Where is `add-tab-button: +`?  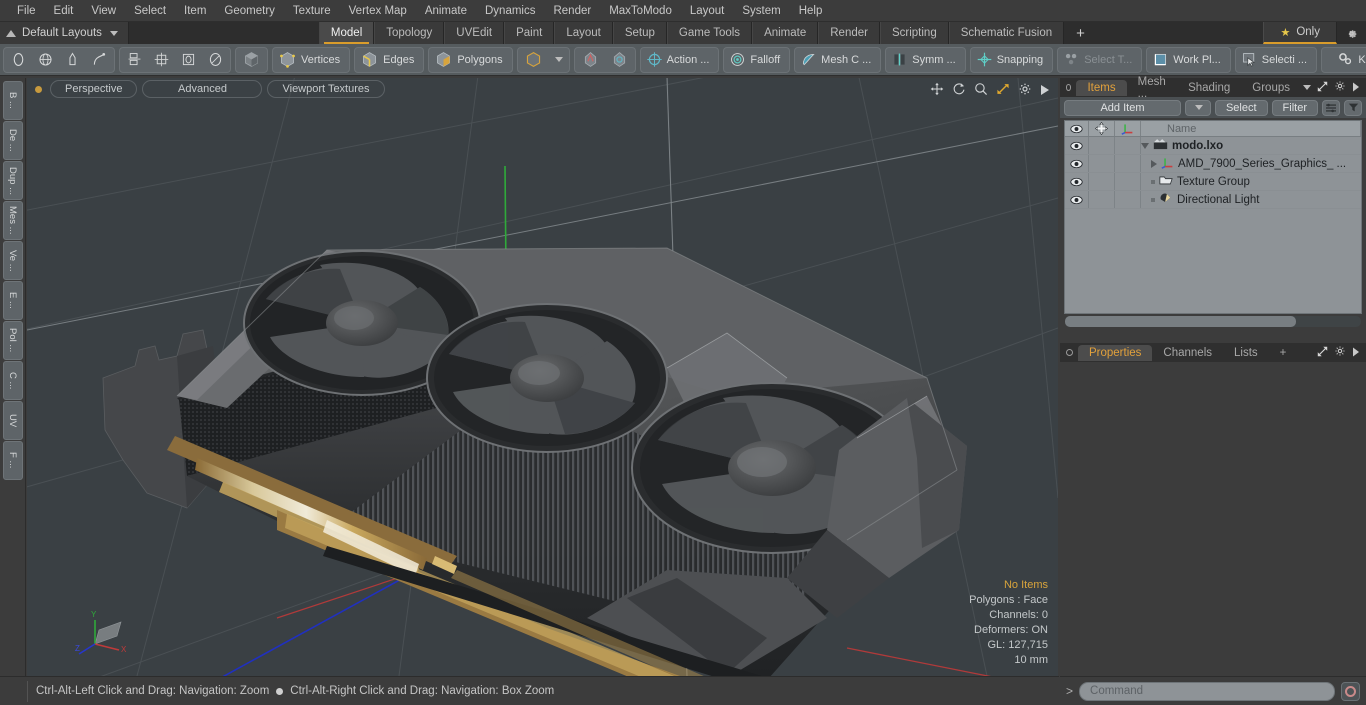 add-tab-button: + is located at coordinates (1080, 33).